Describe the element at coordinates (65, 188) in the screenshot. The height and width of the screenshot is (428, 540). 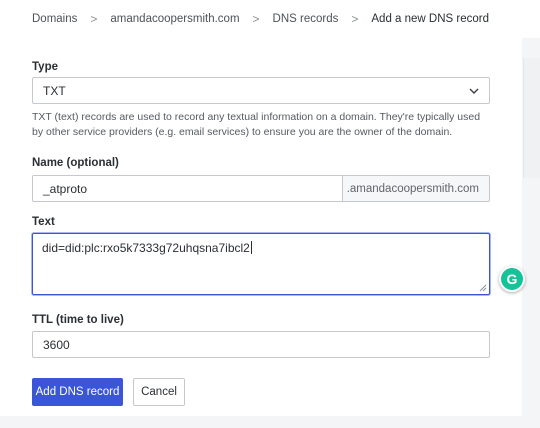
I see `name-input-value: _atproto` at that location.